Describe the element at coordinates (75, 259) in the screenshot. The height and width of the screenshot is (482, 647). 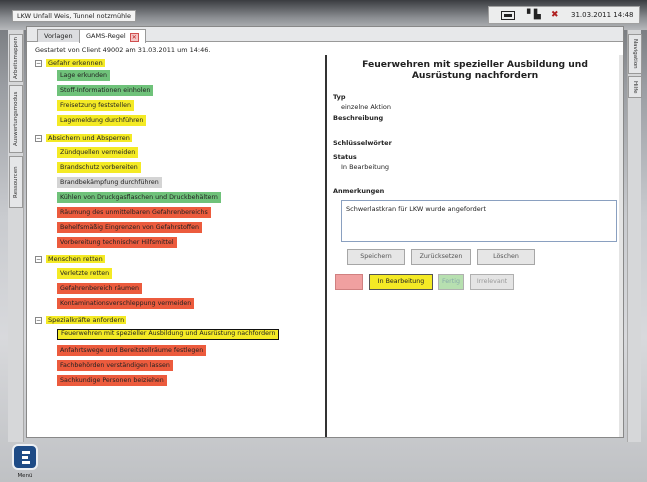
I see `group-label: Menschen retten` at that location.